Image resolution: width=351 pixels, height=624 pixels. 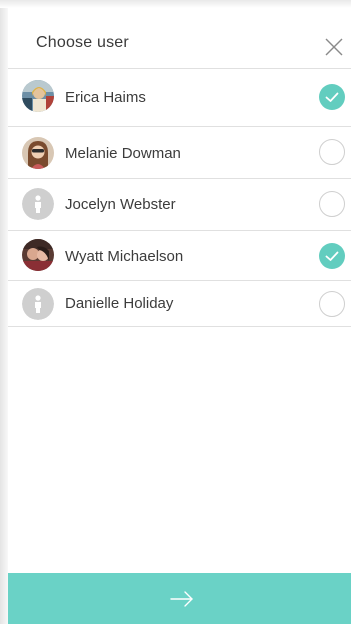 I want to click on continue-button, so click(x=179, y=598).